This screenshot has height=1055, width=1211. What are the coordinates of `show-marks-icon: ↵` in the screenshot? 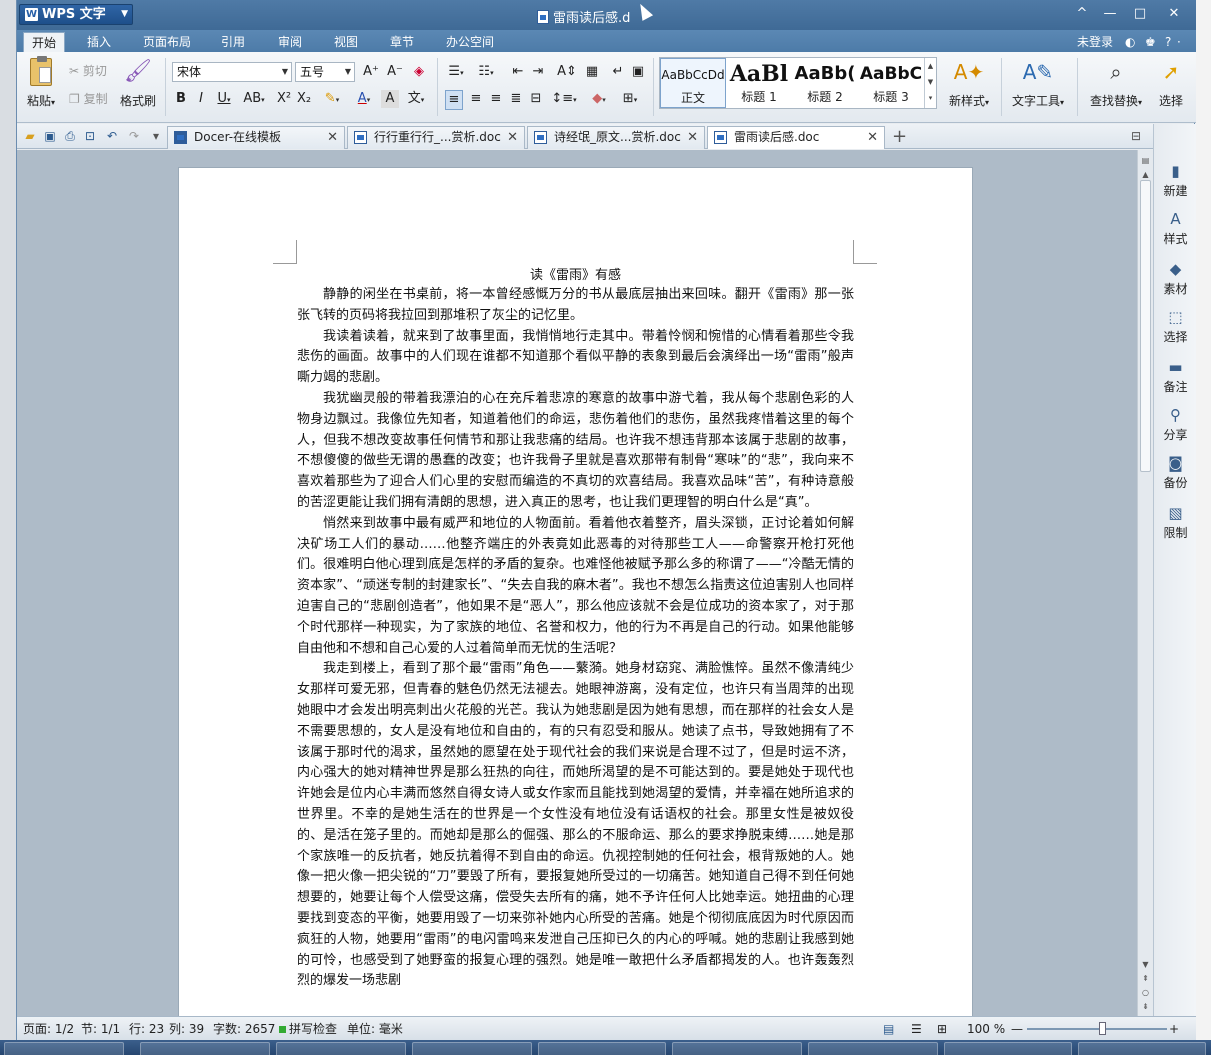 It's located at (618, 72).